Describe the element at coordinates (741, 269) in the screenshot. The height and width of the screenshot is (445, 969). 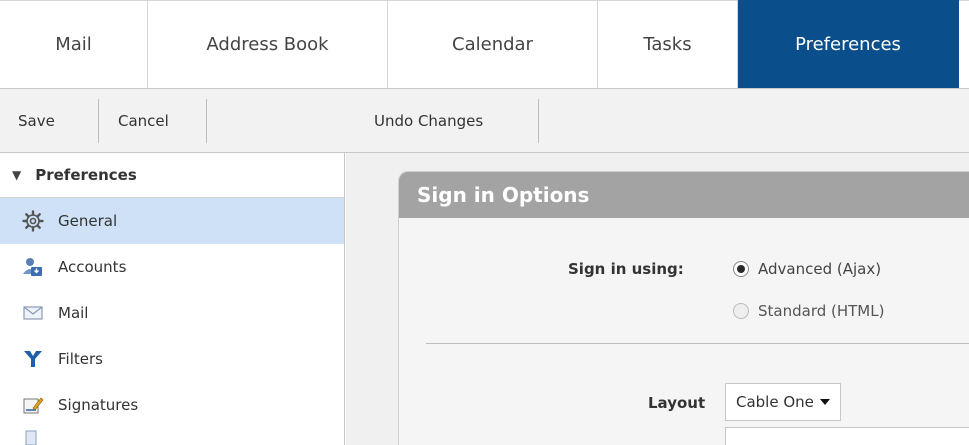
I see `radio-checked-icon` at that location.